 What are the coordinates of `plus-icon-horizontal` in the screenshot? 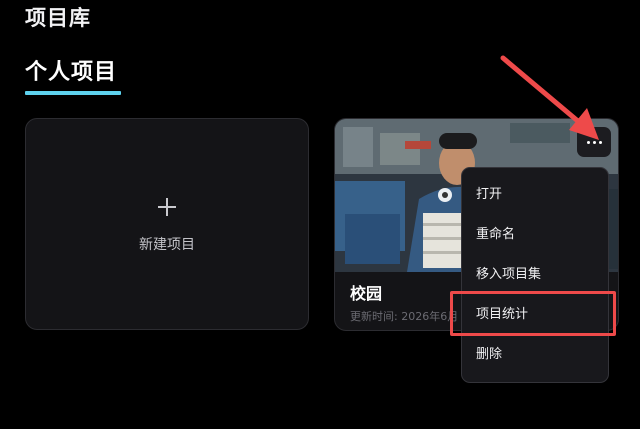 It's located at (167, 207).